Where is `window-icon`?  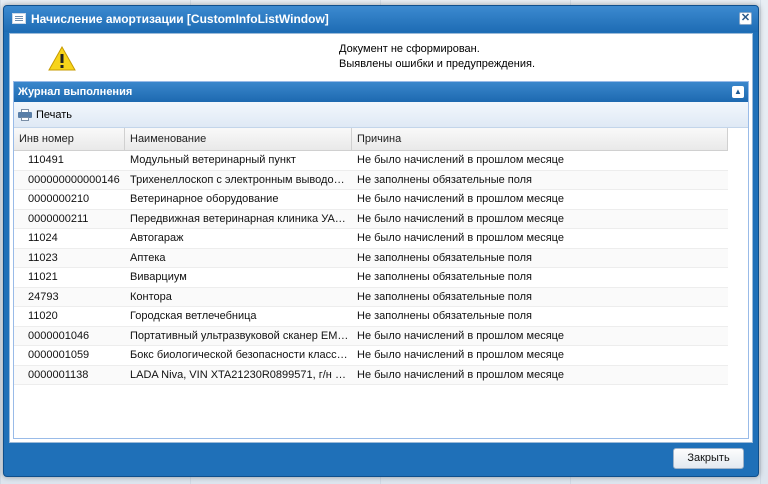 window-icon is located at coordinates (19, 18).